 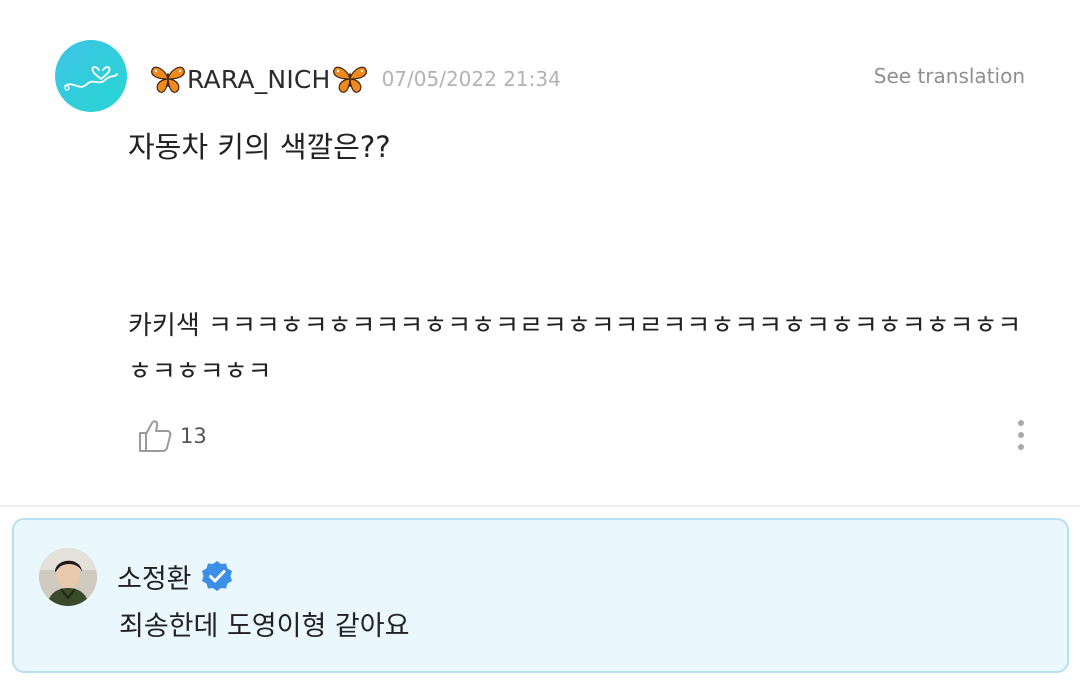 I want to click on reply-author-avatar, so click(x=68, y=577).